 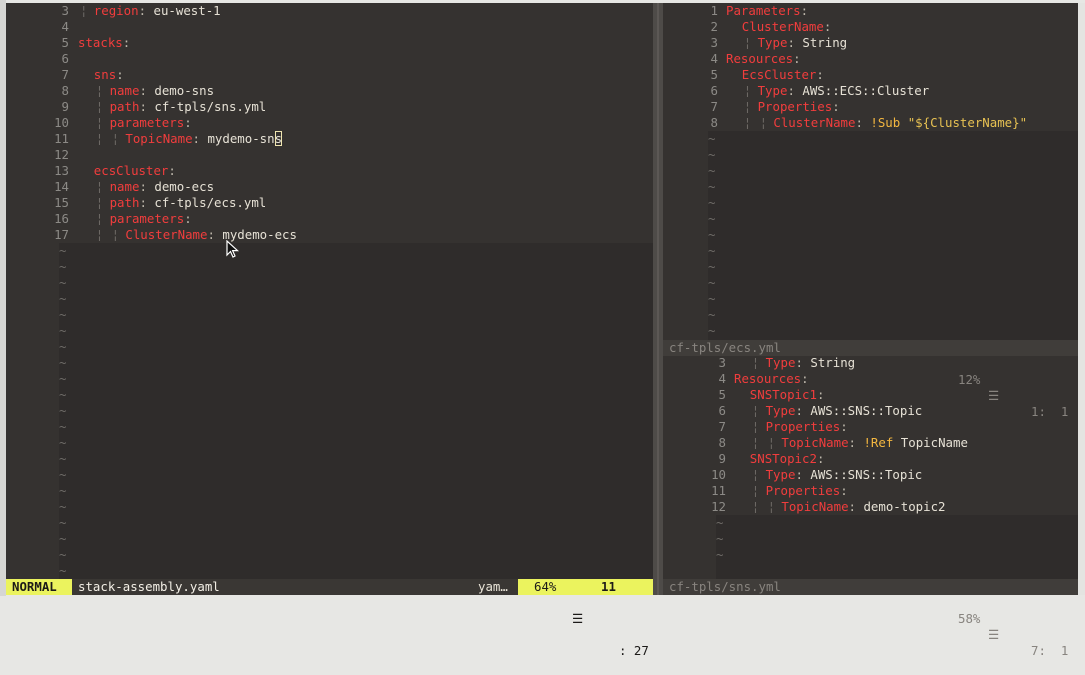 What do you see at coordinates (725, 347) in the screenshot?
I see `status-filename: cf-tpls/ecs.yml` at bounding box center [725, 347].